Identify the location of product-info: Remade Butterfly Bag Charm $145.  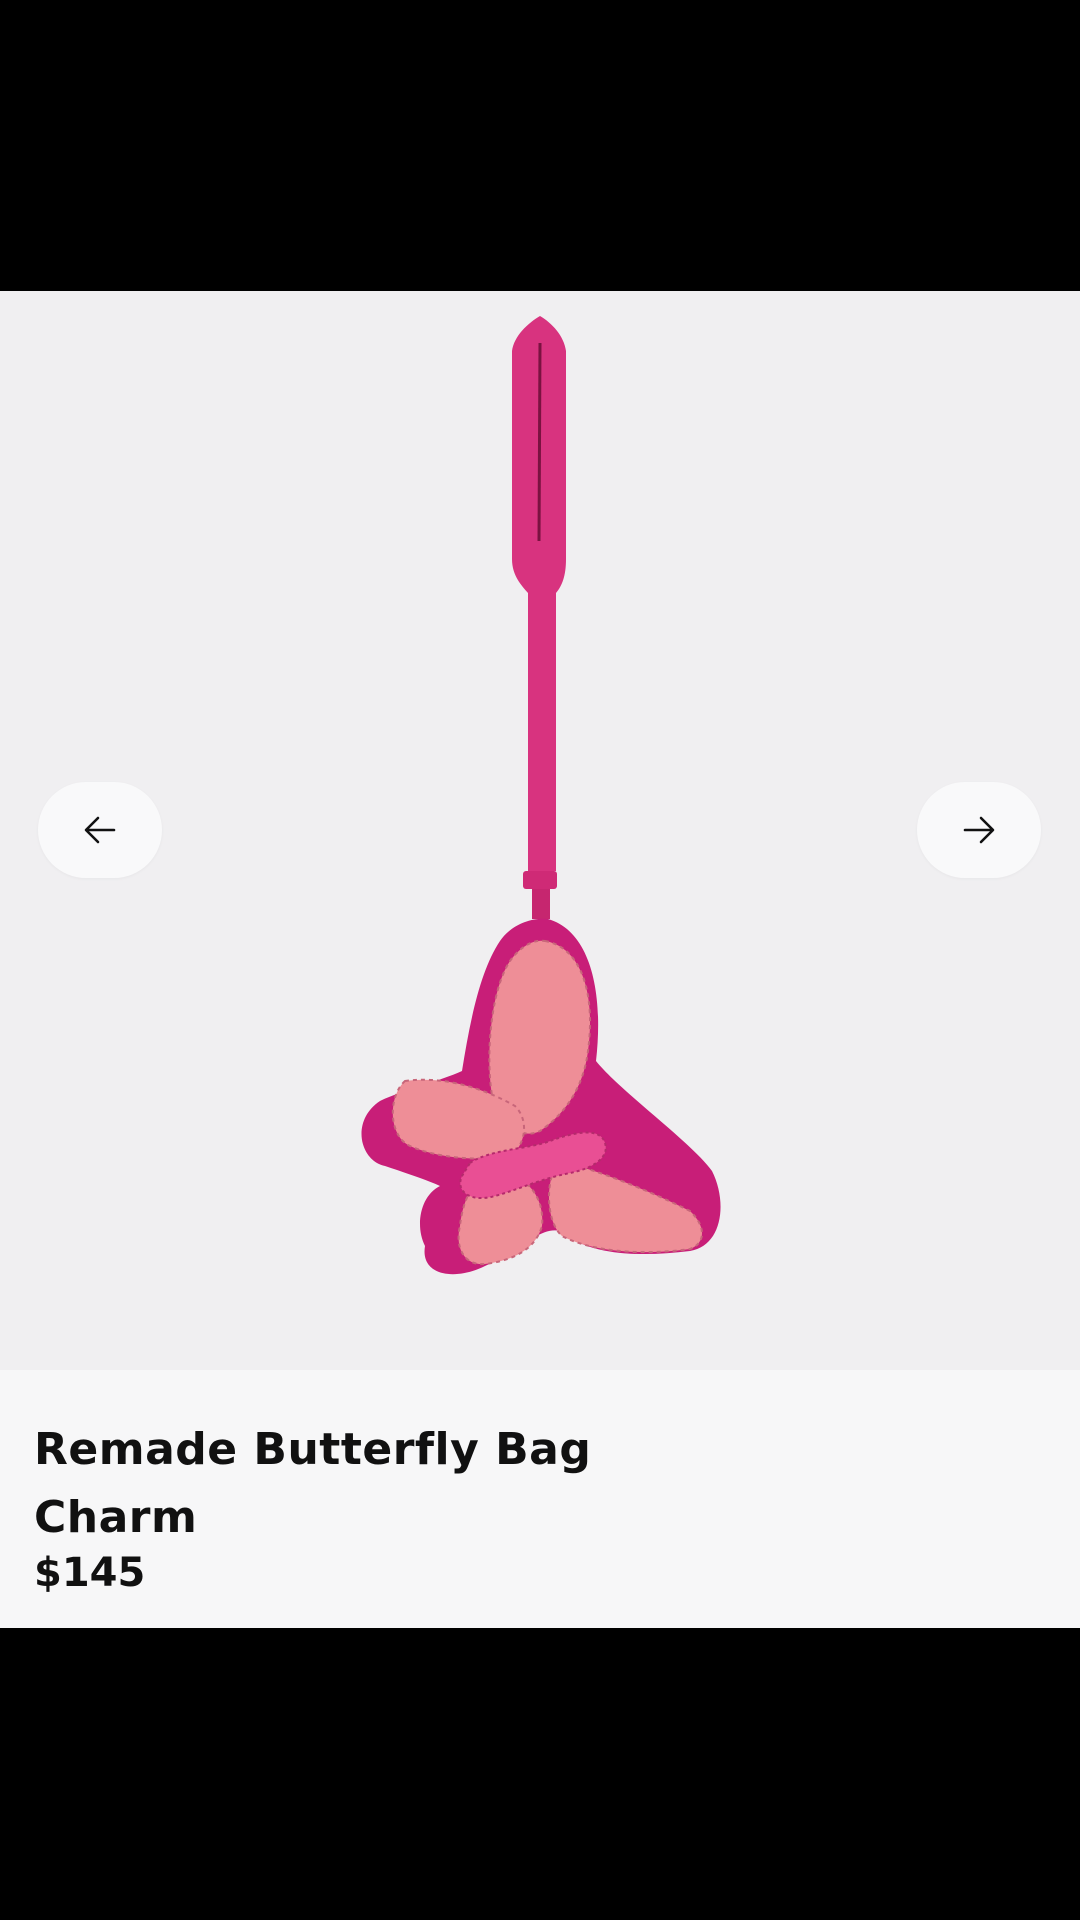
(540, 1499).